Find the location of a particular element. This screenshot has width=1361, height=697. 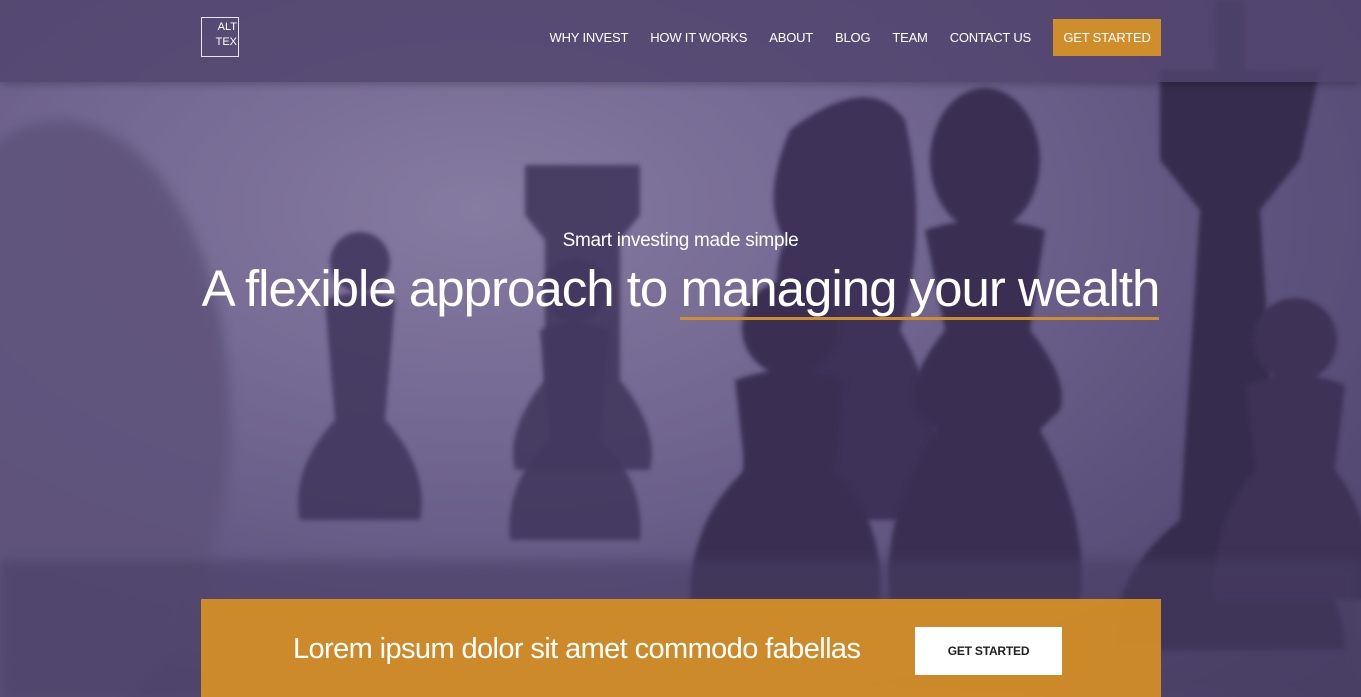

nav-team: TEAM is located at coordinates (910, 37).